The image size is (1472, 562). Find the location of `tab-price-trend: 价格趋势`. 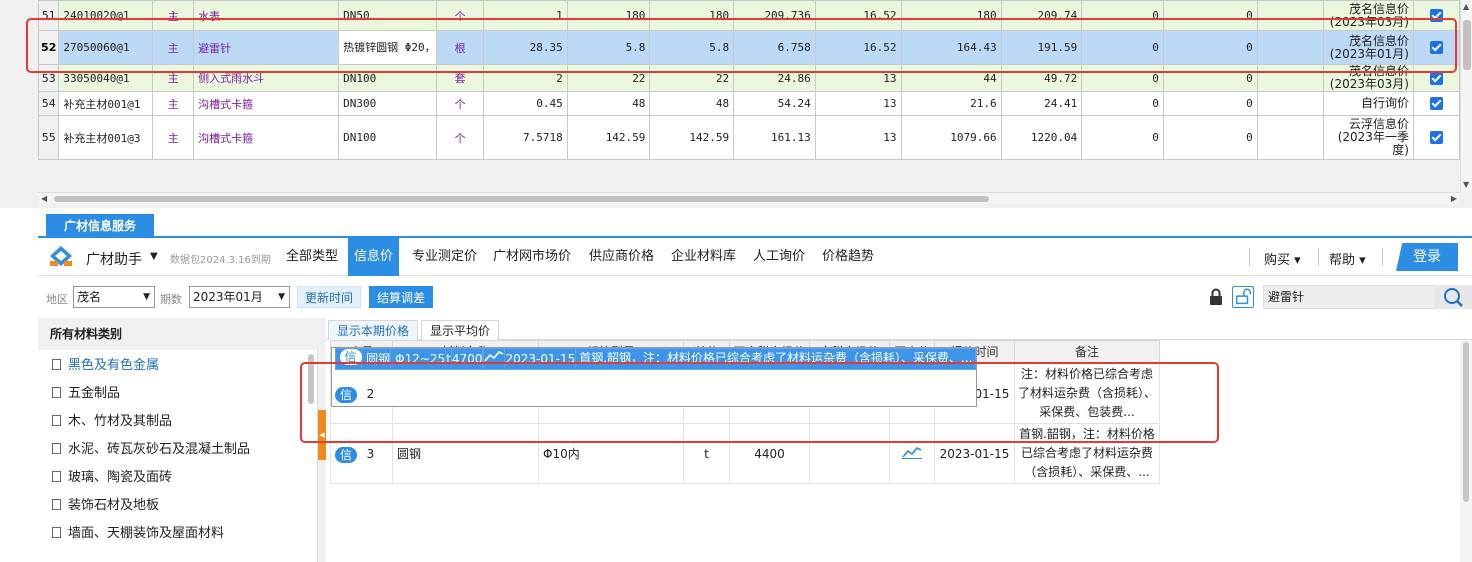

tab-price-trend: 价格趋势 is located at coordinates (848, 257).